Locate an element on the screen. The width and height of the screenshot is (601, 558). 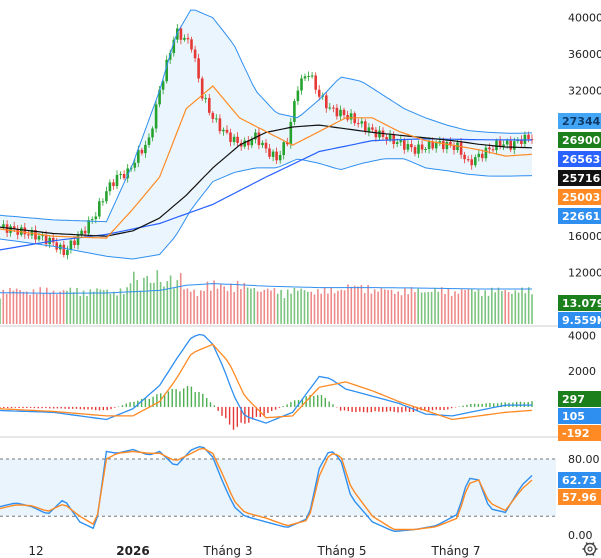
x-tick-label: 12 is located at coordinates (35, 551).